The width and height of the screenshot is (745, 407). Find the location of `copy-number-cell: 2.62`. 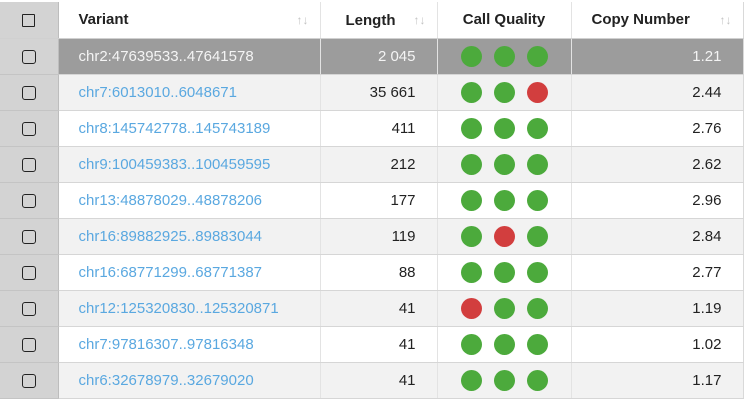

copy-number-cell: 2.62 is located at coordinates (657, 164).